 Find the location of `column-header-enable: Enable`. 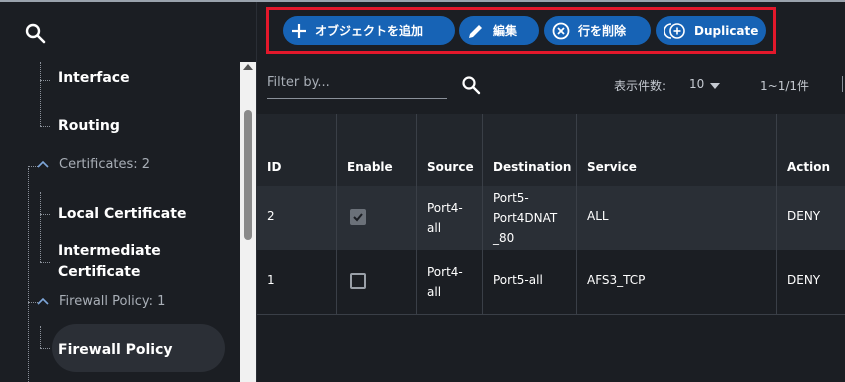

column-header-enable: Enable is located at coordinates (370, 167).